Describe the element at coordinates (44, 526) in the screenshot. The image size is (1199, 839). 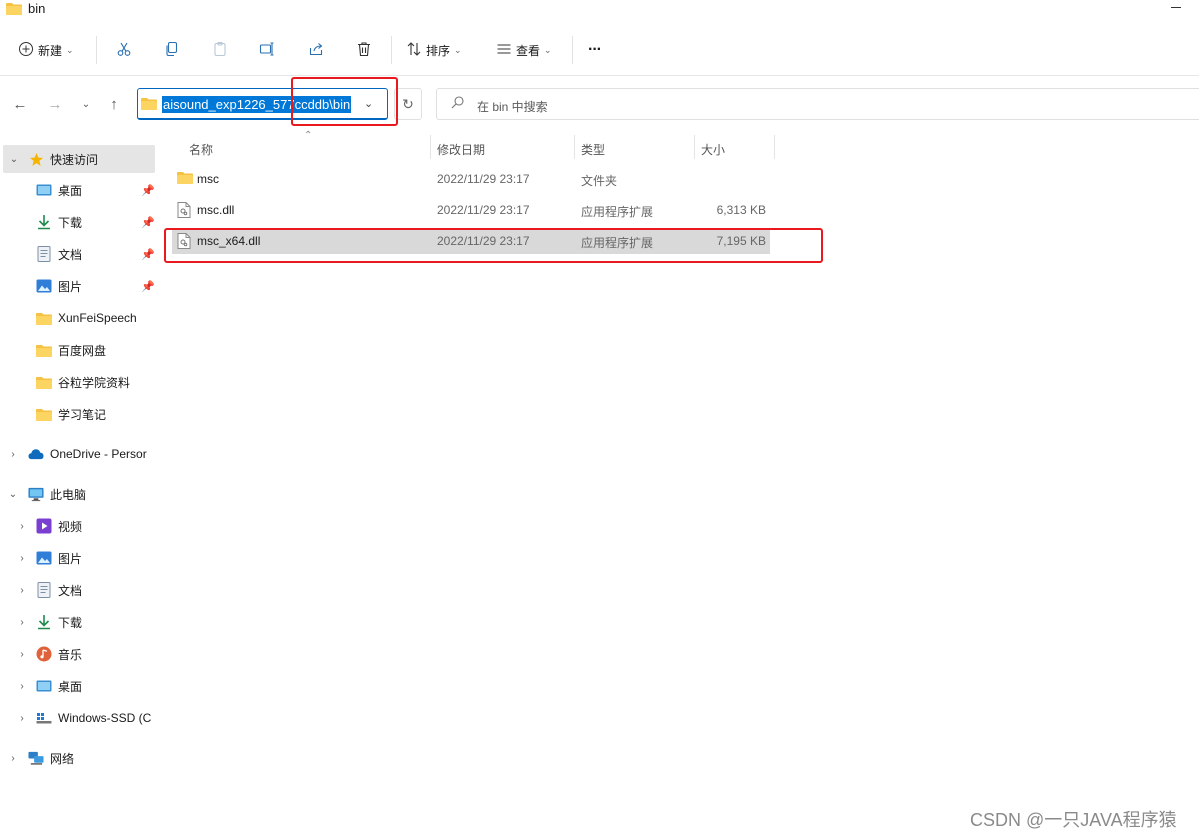
I see `video-icon` at that location.